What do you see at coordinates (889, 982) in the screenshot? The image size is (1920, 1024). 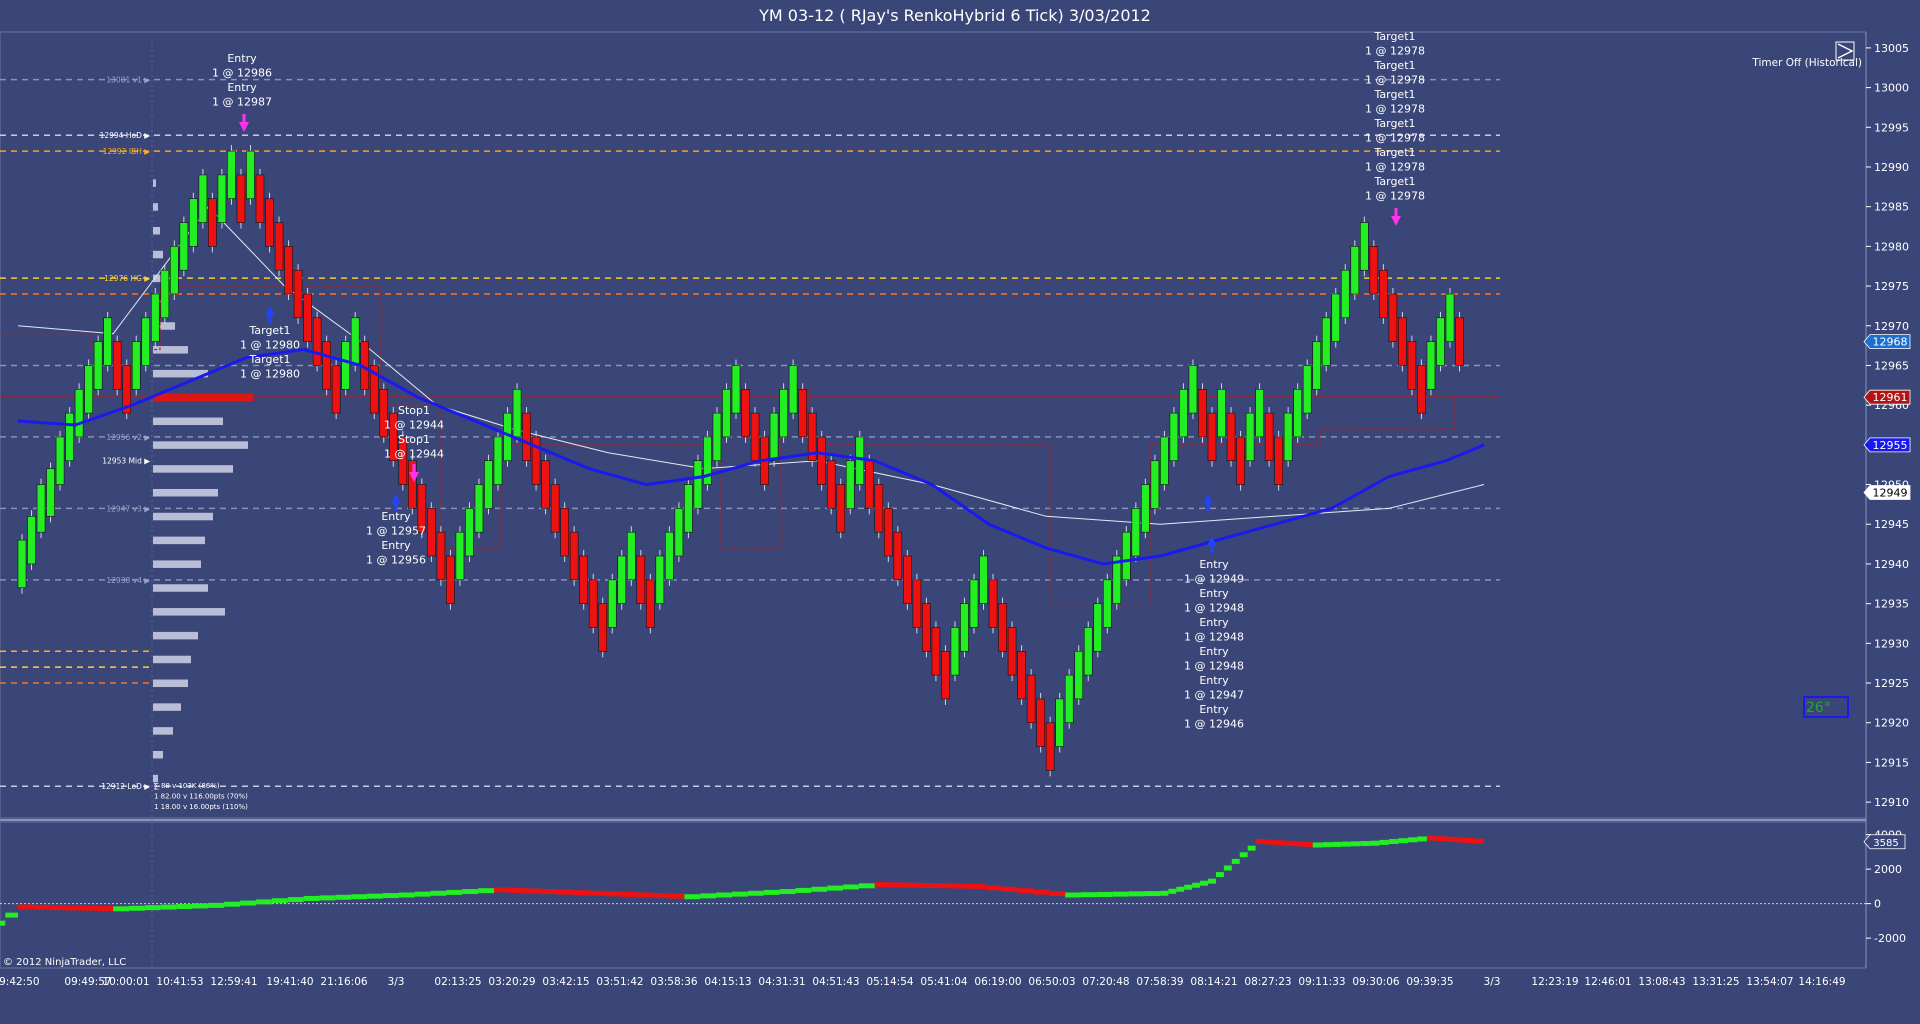 I see `time-tick-label: 05:14:54` at bounding box center [889, 982].